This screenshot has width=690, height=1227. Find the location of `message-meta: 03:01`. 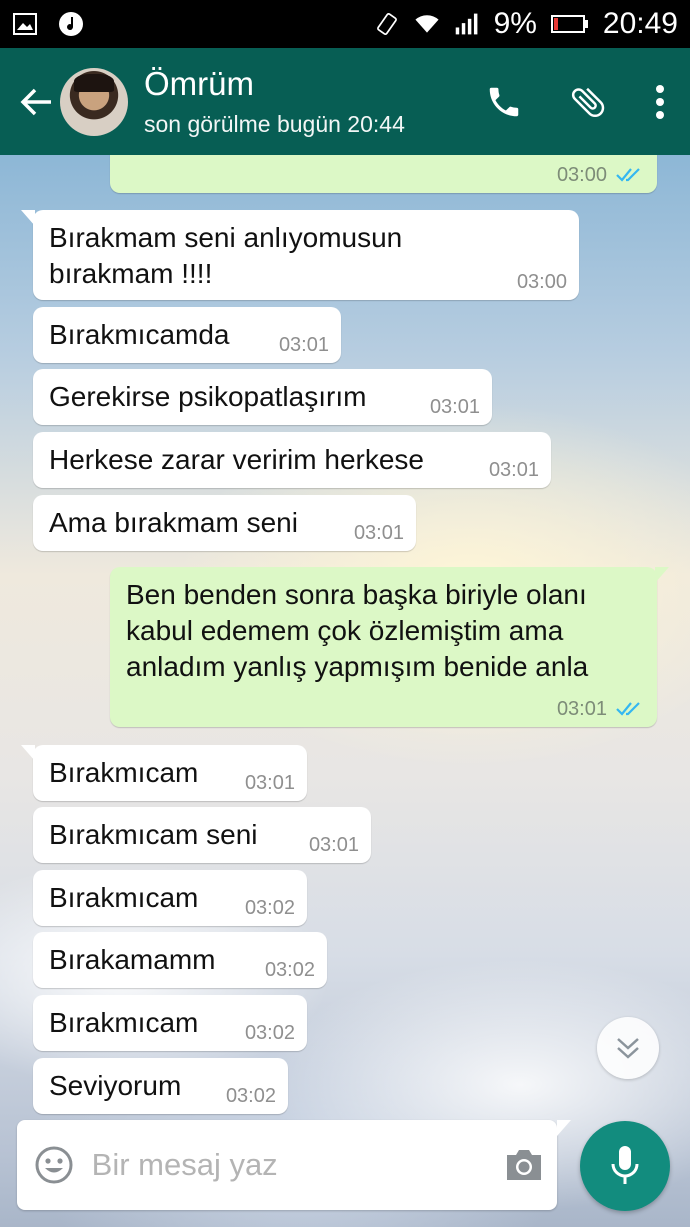

message-meta: 03:01 is located at coordinates (601, 709).